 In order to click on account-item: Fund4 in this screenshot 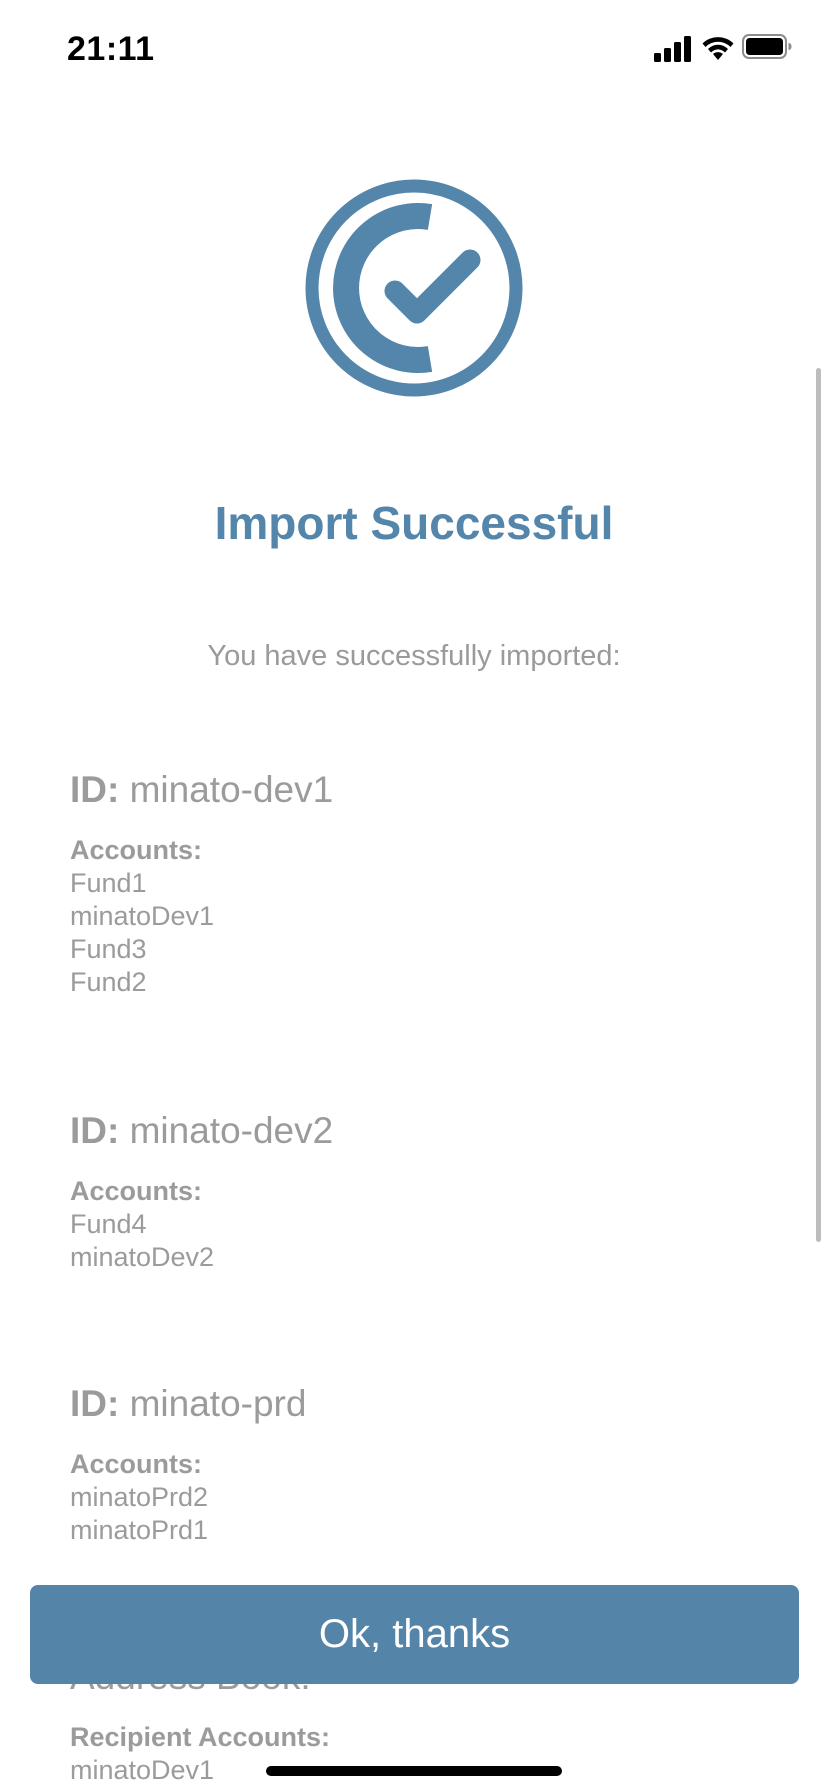, I will do `click(108, 1224)`.